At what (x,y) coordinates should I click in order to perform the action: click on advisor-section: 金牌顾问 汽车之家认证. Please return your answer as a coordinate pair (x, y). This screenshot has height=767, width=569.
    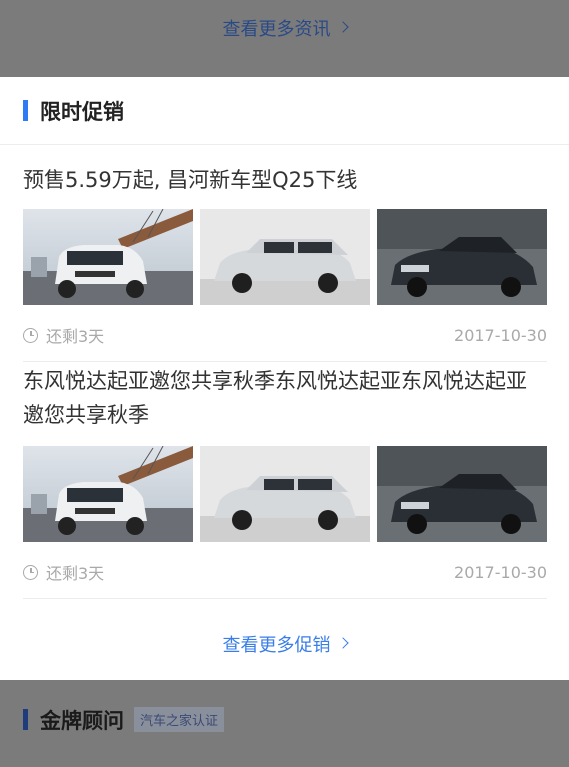
    Looking at the image, I should click on (284, 721).